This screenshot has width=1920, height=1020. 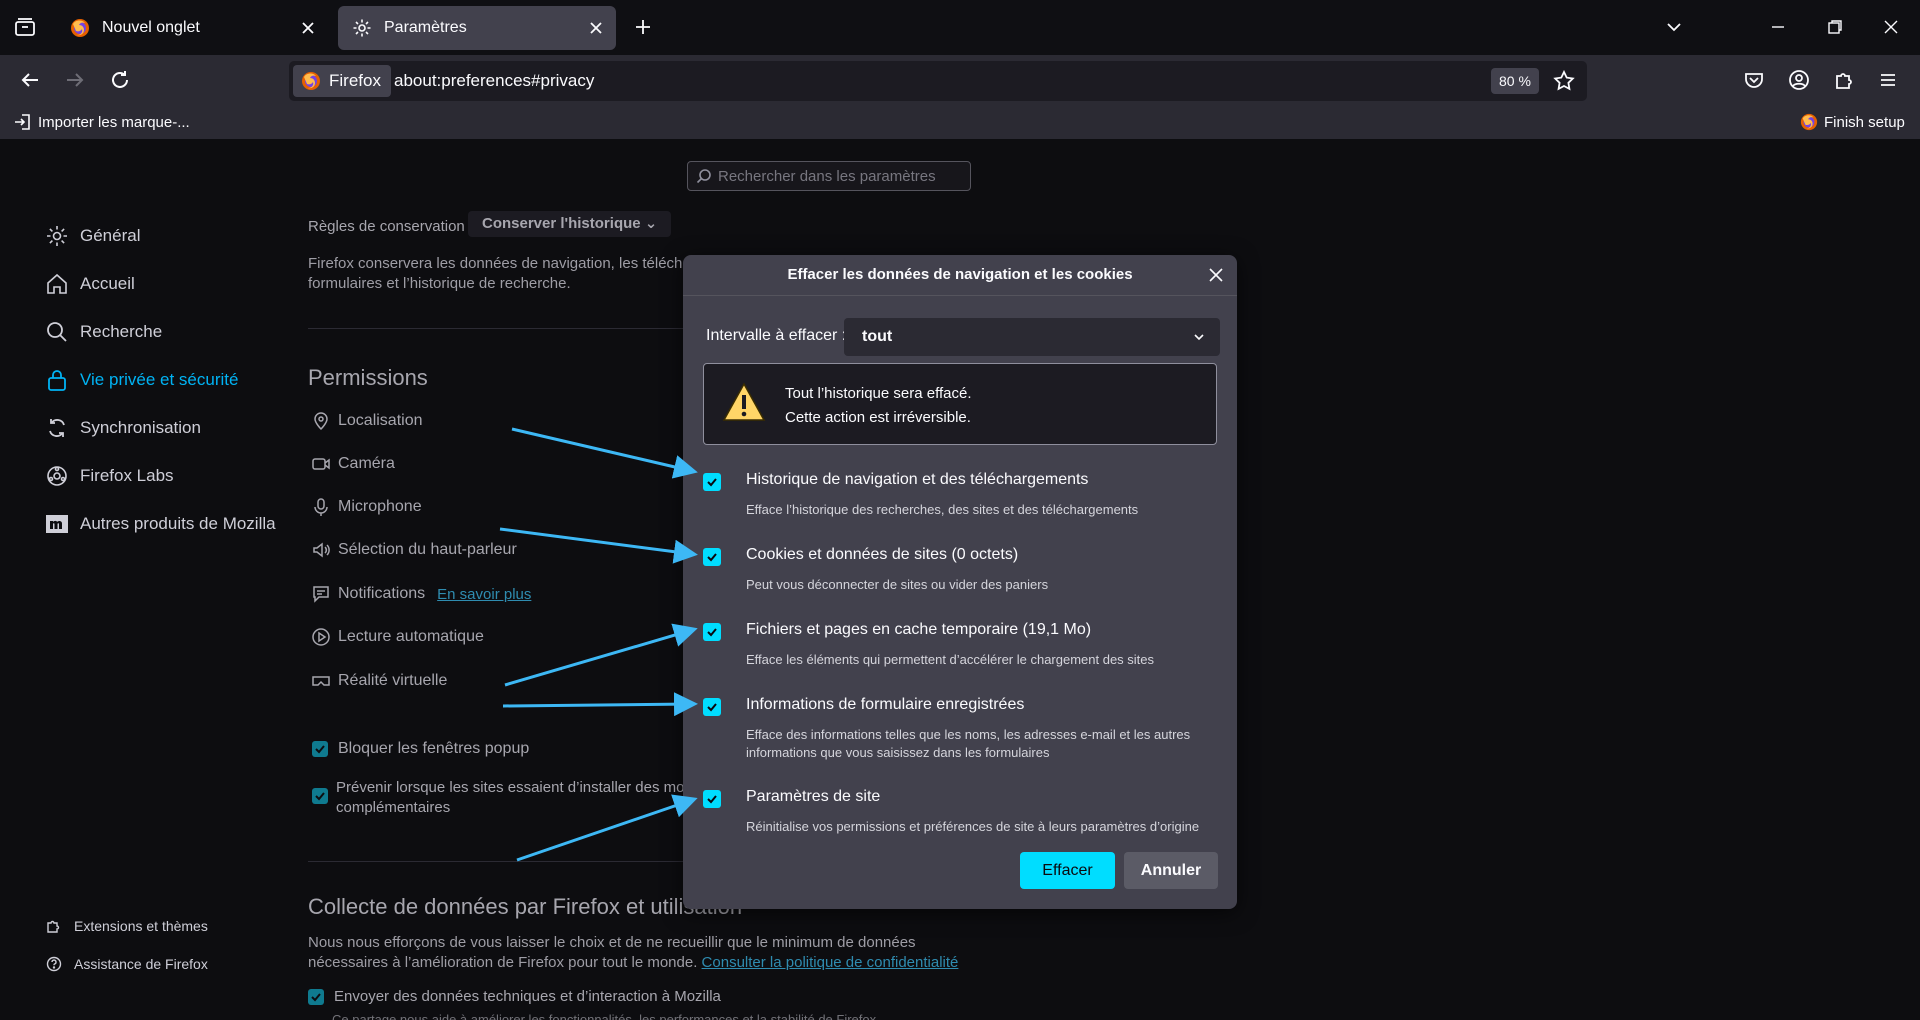 I want to click on bookmark-star-icon, so click(x=1564, y=81).